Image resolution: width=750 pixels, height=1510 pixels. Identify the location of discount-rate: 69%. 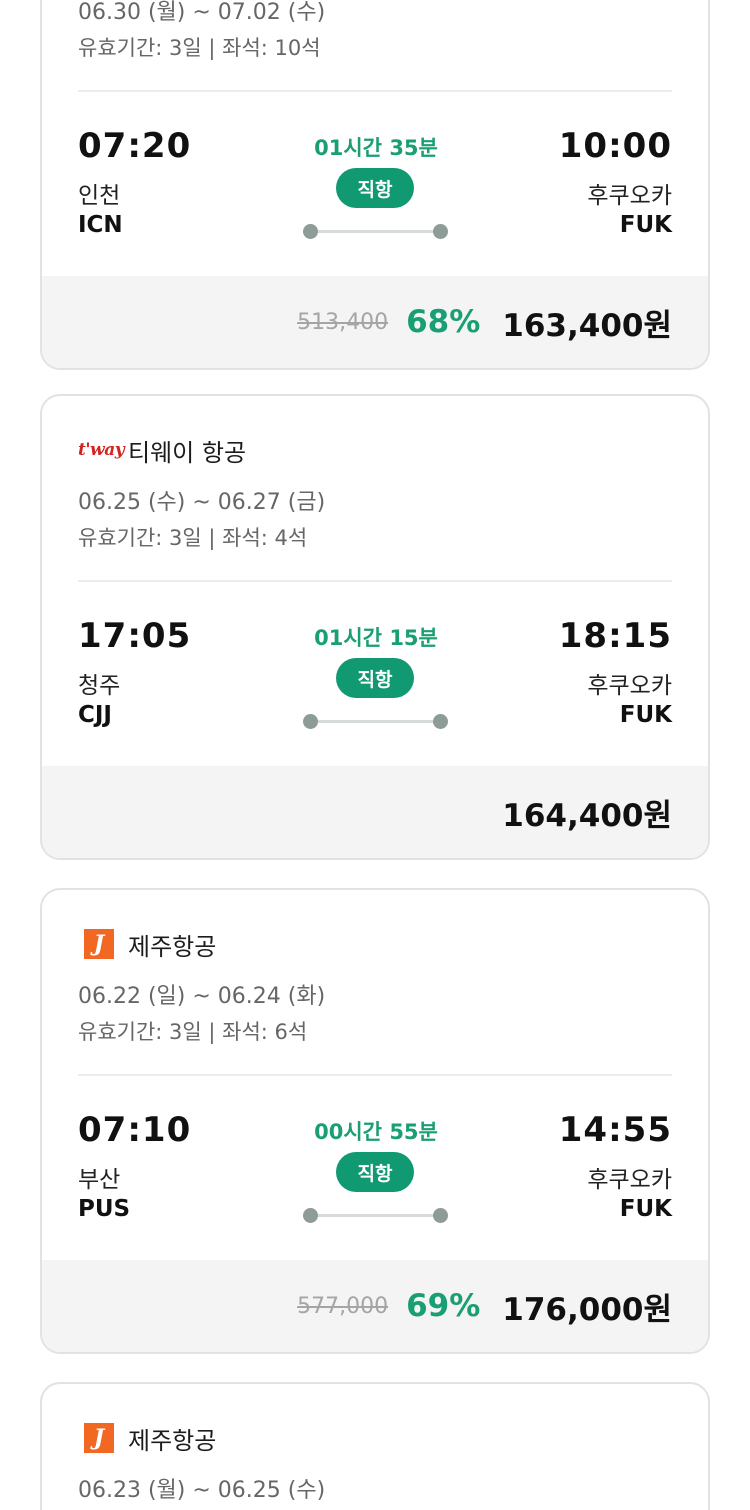
(443, 1306).